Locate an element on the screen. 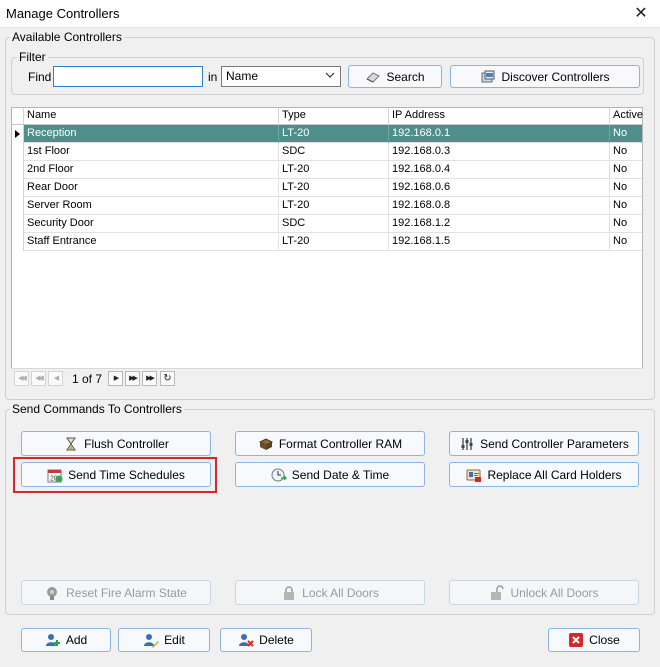 The width and height of the screenshot is (660, 667). discover-controllers-label: Discover Controllers is located at coordinates (555, 76).